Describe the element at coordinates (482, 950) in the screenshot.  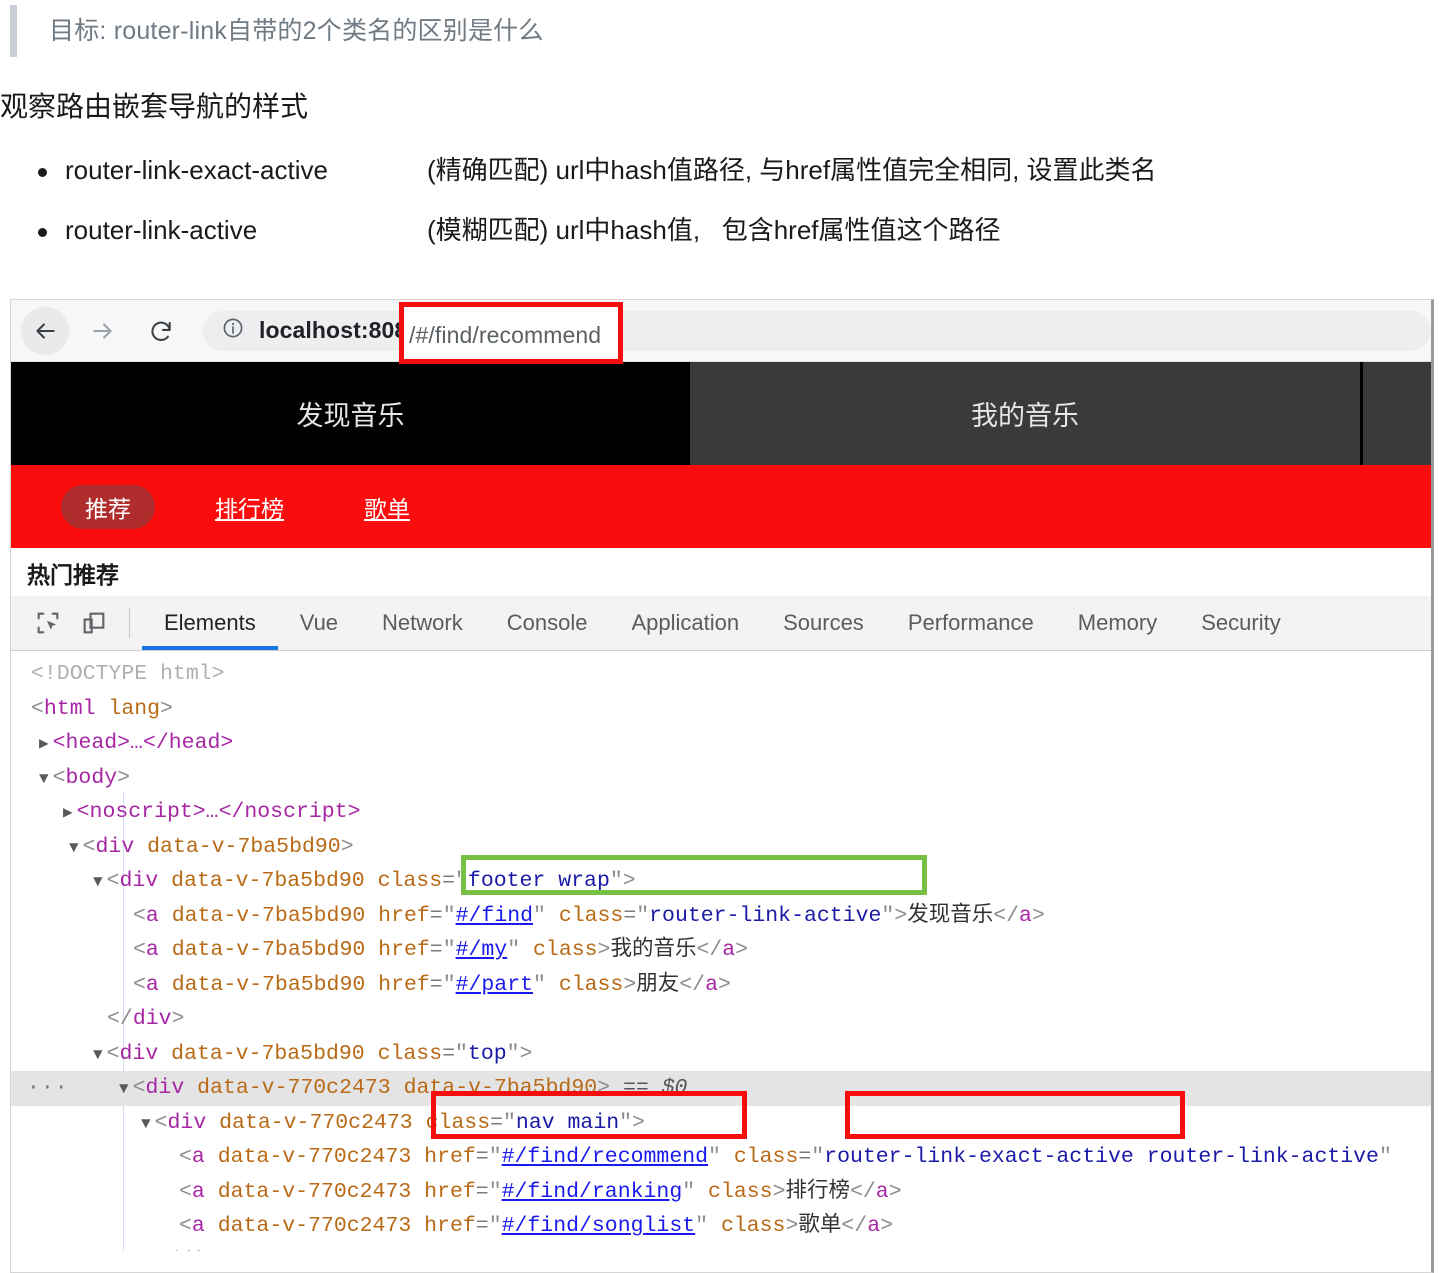
I see `dom-href-my: #/my` at that location.